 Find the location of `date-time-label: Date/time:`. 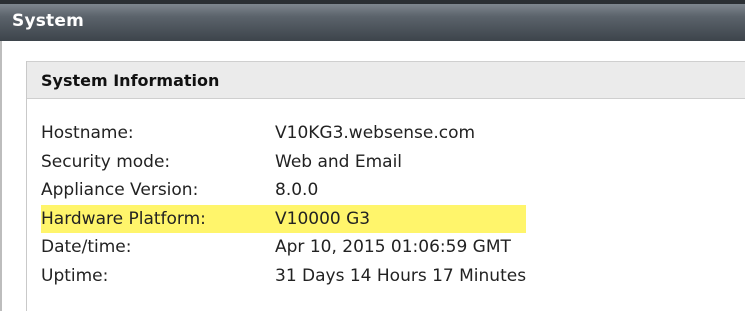

date-time-label: Date/time: is located at coordinates (86, 247).